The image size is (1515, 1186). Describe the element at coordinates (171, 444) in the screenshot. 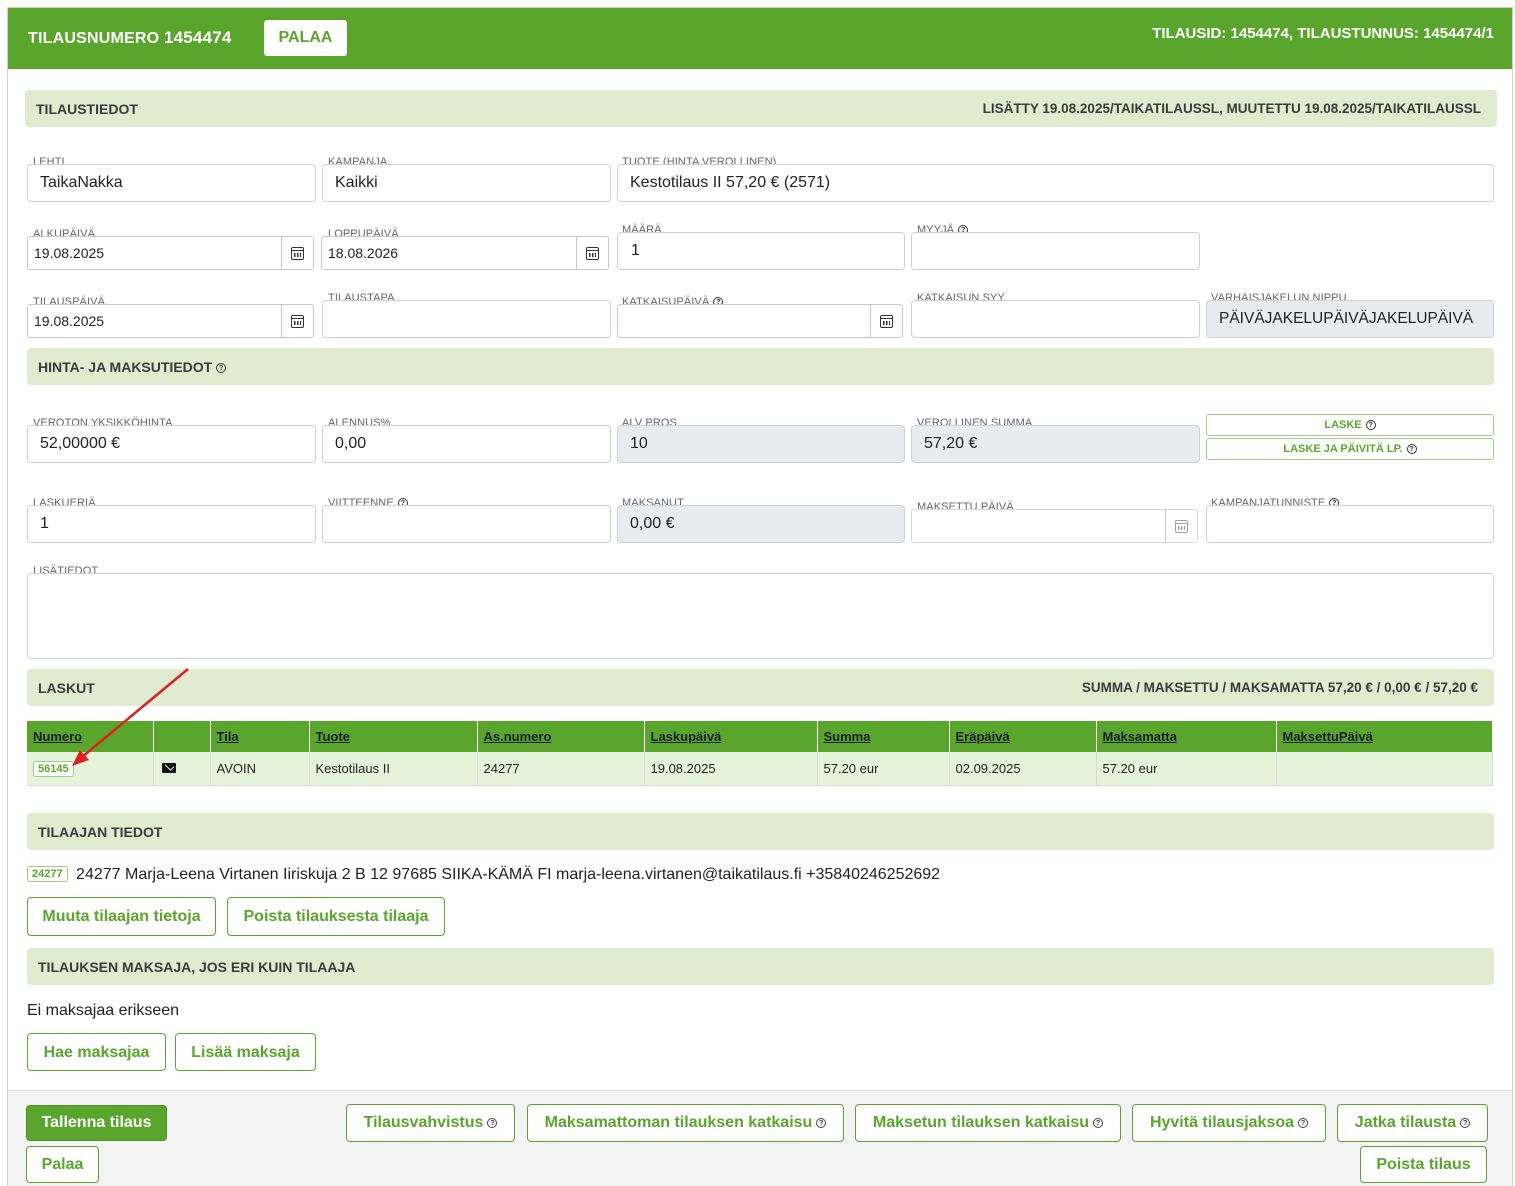

I see `veroton-field: 52,00000 €` at that location.